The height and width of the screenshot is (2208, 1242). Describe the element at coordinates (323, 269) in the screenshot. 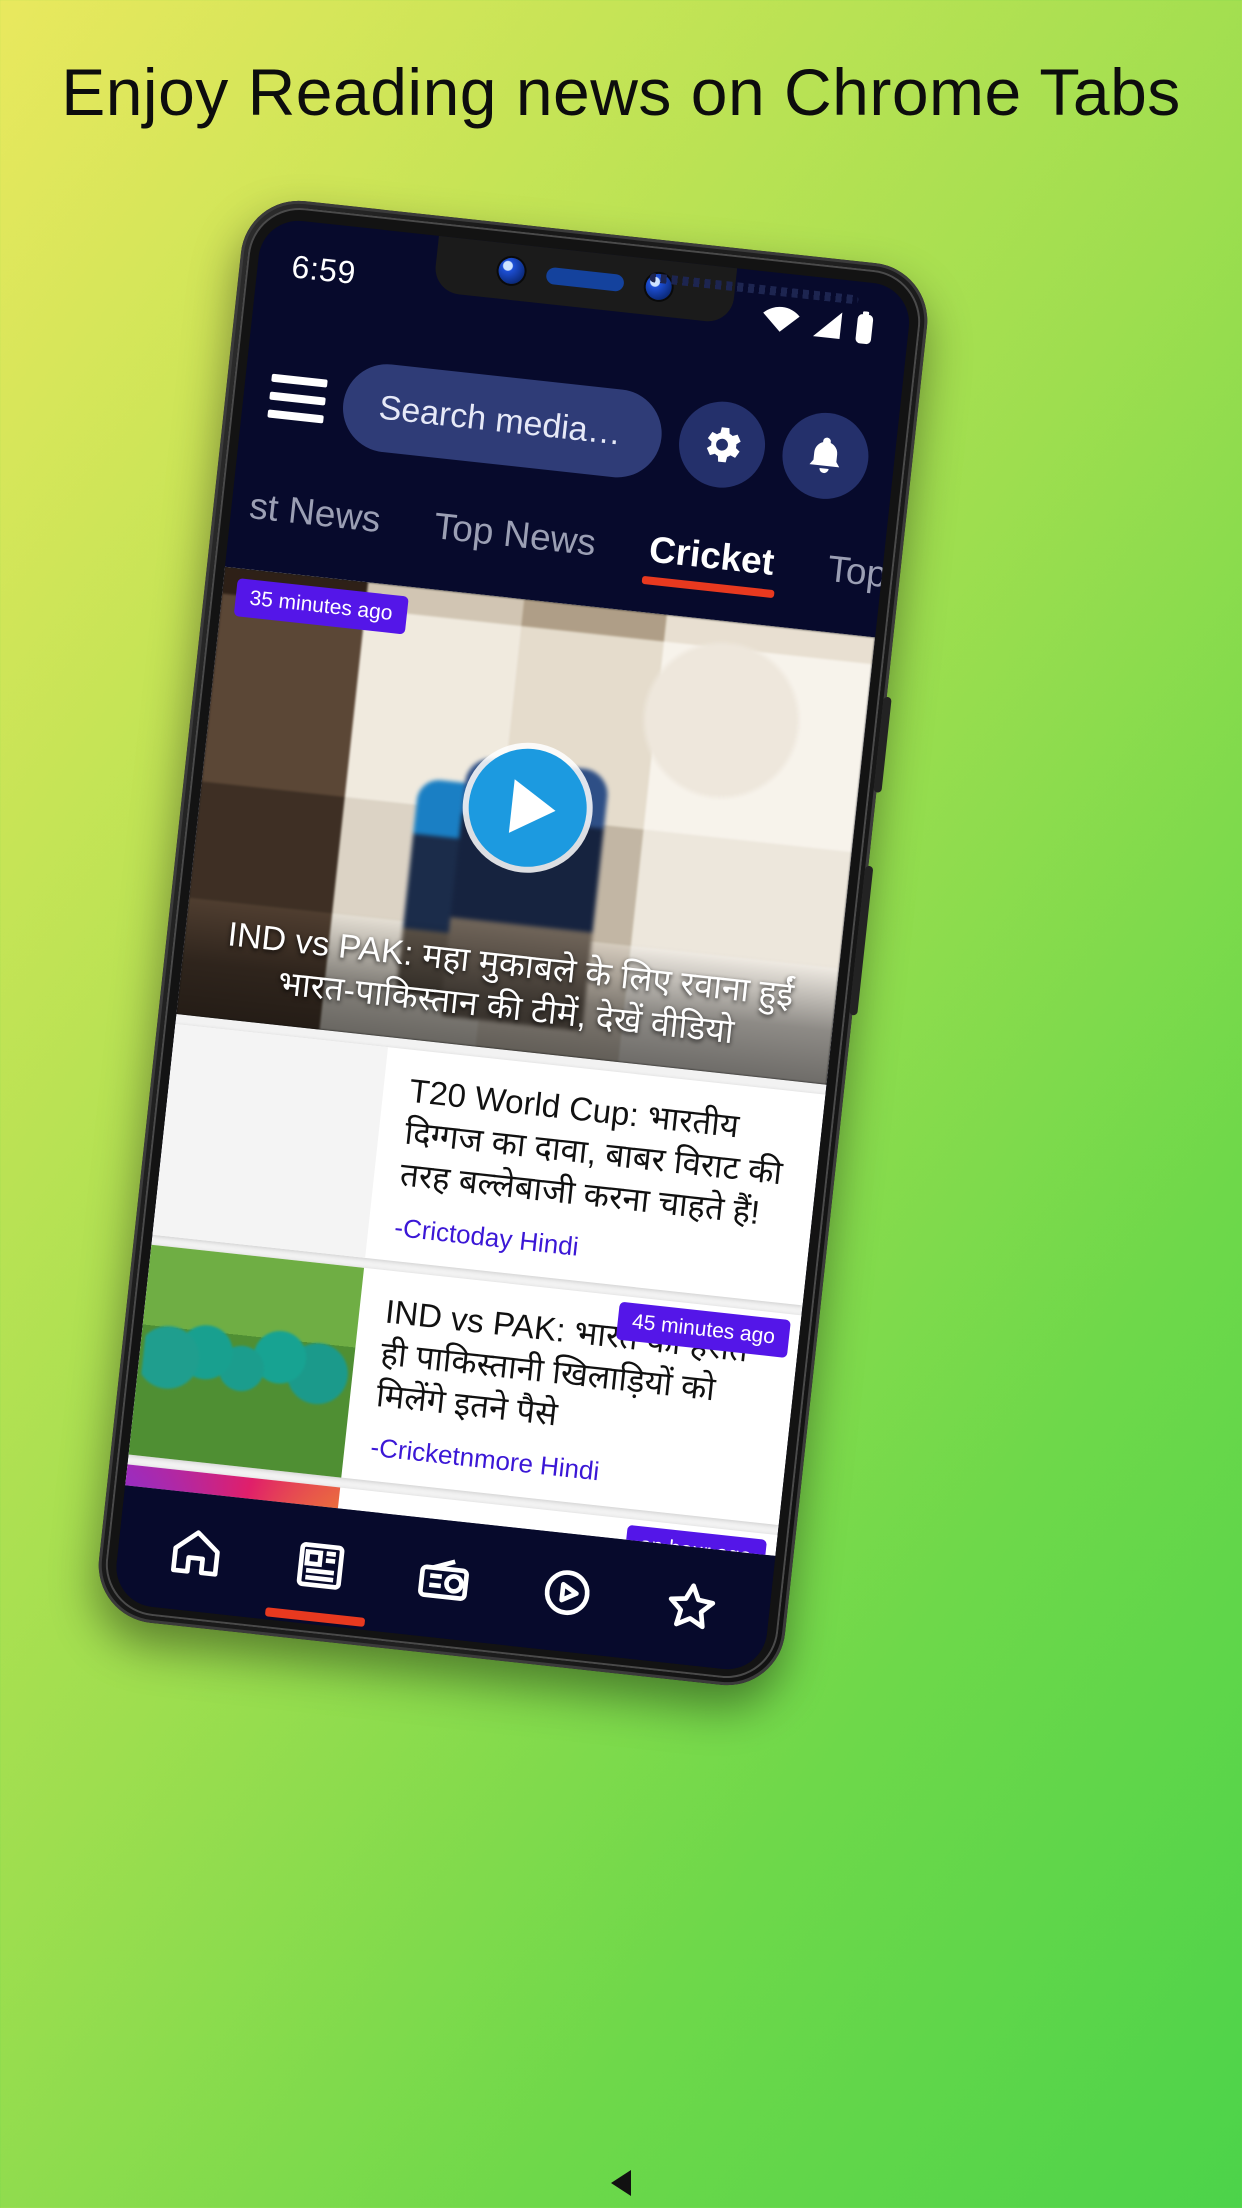

I see `status-clock: 6:59` at that location.